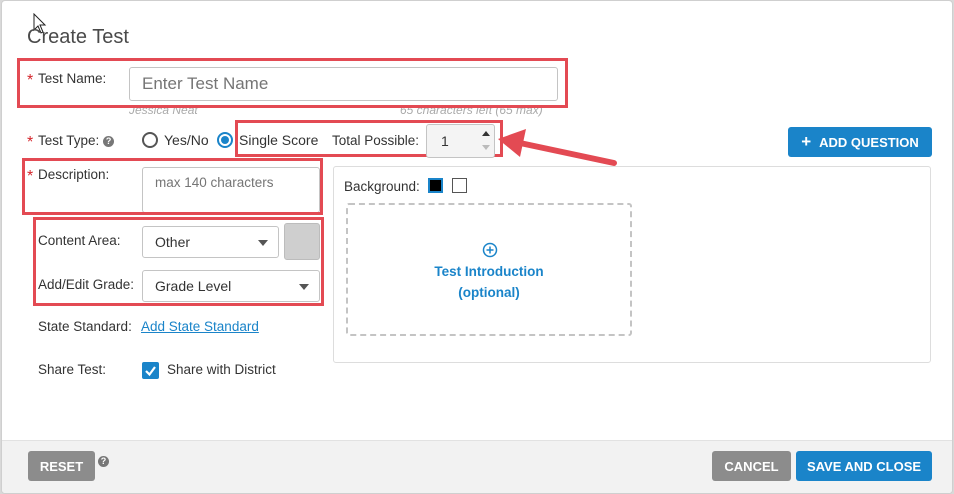  Describe the element at coordinates (477, 466) in the screenshot. I see `modal-footer: RESET ? CANCEL SAVE AND CLOSE` at that location.